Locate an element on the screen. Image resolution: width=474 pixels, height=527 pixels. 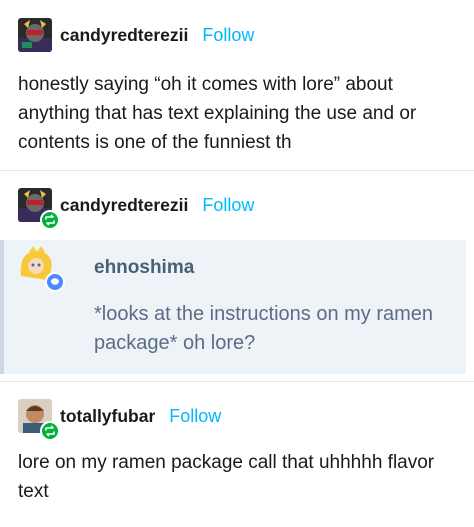
username: totallyfubar is located at coordinates (107, 416).